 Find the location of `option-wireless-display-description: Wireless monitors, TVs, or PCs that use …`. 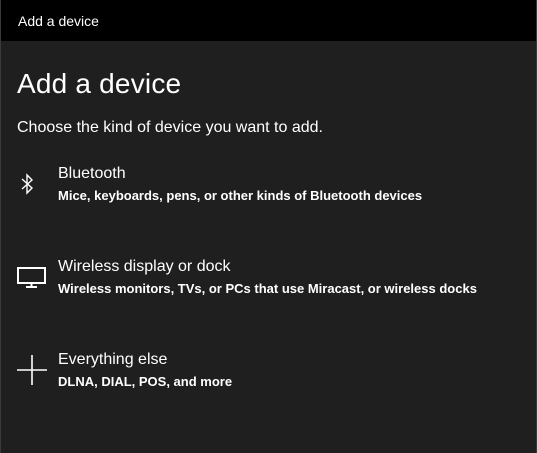

option-wireless-display-description: Wireless monitors, TVs, or PCs that use … is located at coordinates (267, 288).